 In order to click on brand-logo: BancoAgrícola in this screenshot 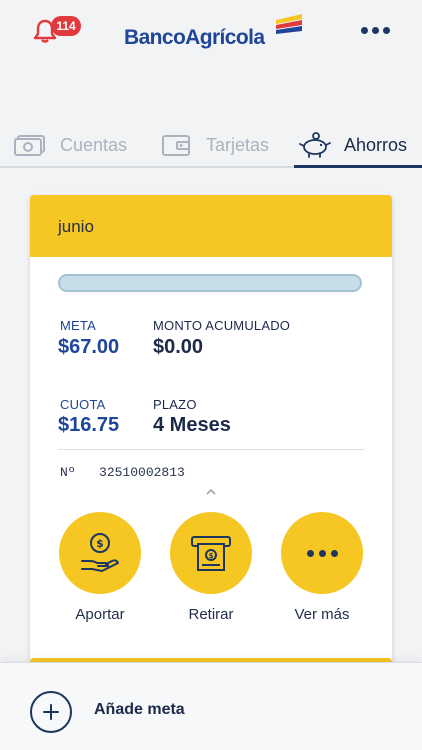, I will do `click(214, 33)`.